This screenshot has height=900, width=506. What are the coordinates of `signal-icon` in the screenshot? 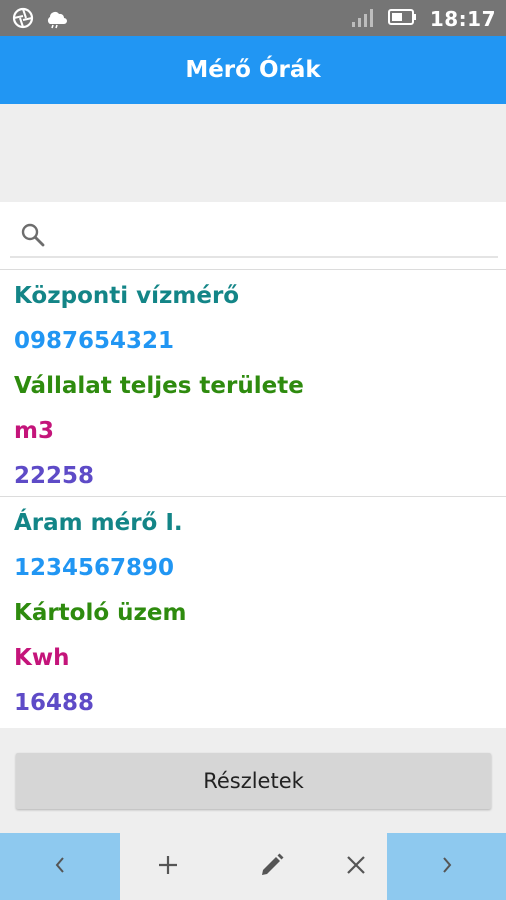 It's located at (363, 19).